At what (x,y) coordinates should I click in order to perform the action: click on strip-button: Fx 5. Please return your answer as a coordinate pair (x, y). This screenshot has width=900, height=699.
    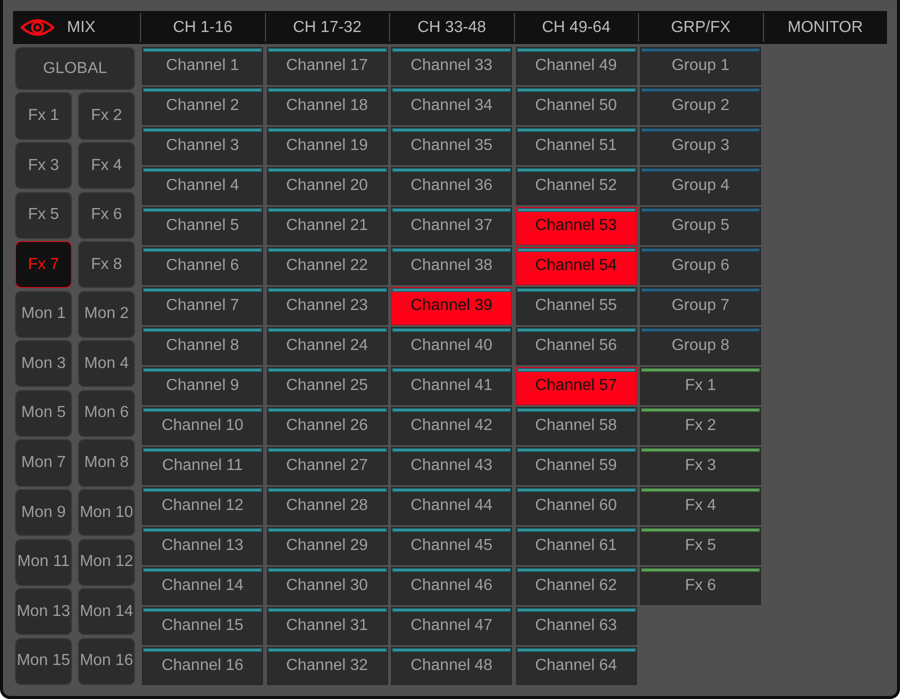
    Looking at the image, I should click on (700, 545).